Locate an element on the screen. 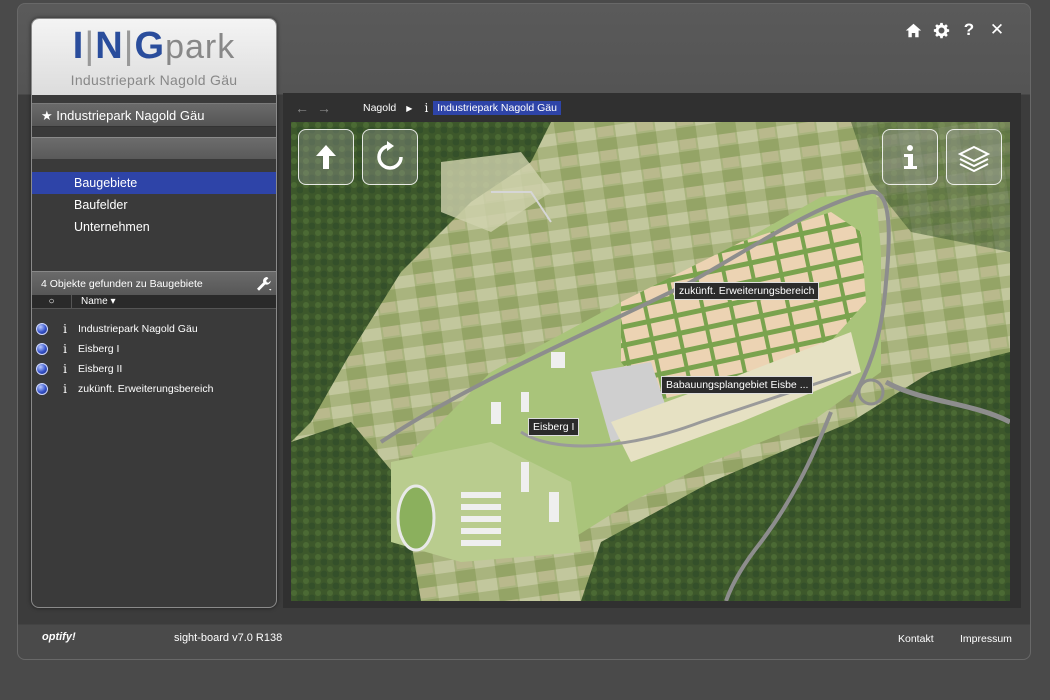 This screenshot has width=1050, height=700. list-item-label: zukünft. Erweiterungsbereich is located at coordinates (146, 389).